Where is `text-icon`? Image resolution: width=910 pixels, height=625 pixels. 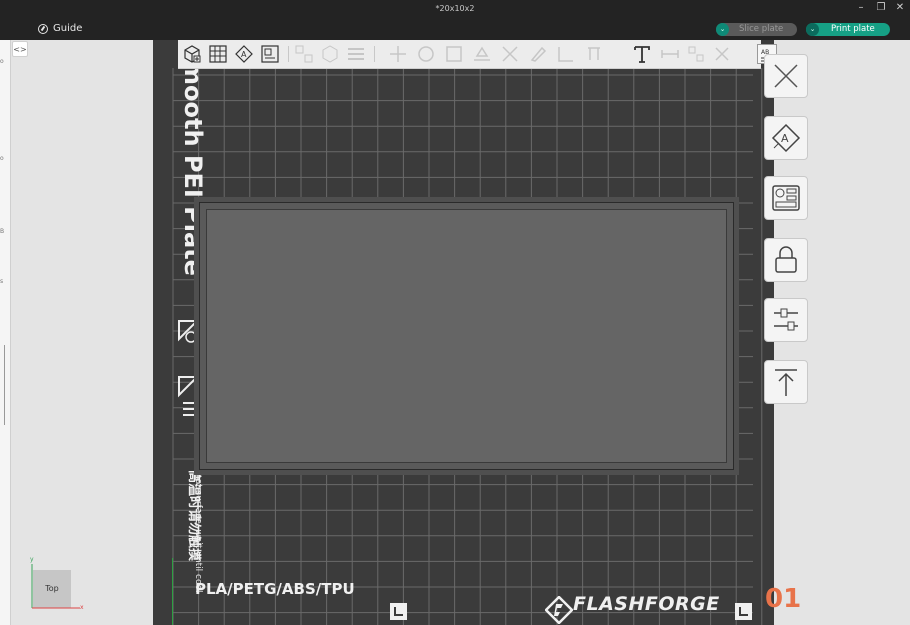
text-icon is located at coordinates (642, 54).